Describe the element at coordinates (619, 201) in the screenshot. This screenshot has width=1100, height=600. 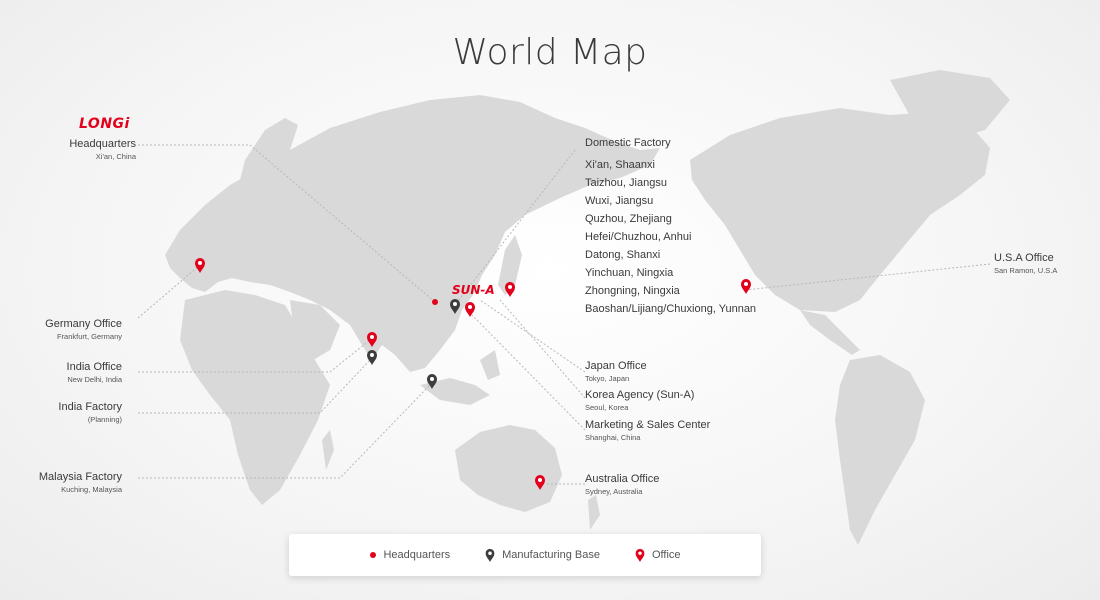
I see `domestic-factory-item: Wuxi, Jiangsu` at that location.